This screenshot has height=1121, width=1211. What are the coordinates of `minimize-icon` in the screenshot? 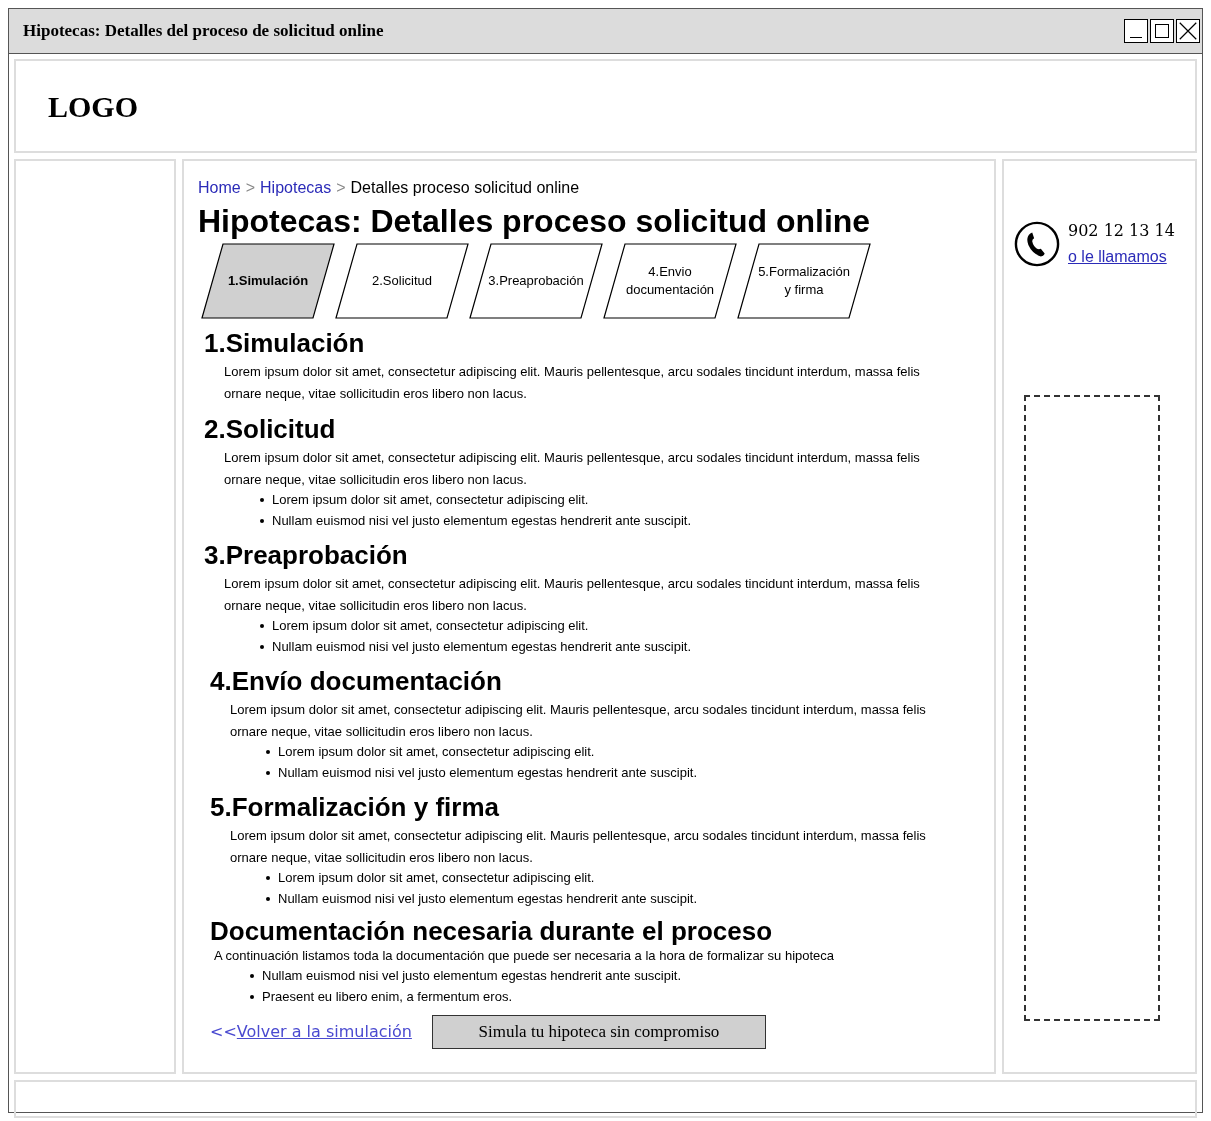 It's located at (1136, 31).